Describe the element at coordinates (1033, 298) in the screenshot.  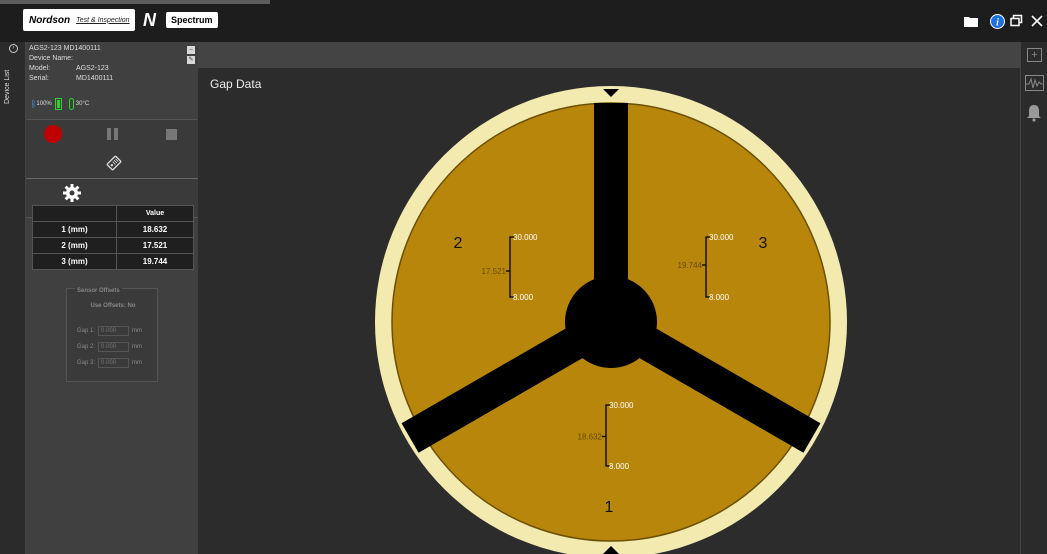
I see `right-toolbar: +` at that location.